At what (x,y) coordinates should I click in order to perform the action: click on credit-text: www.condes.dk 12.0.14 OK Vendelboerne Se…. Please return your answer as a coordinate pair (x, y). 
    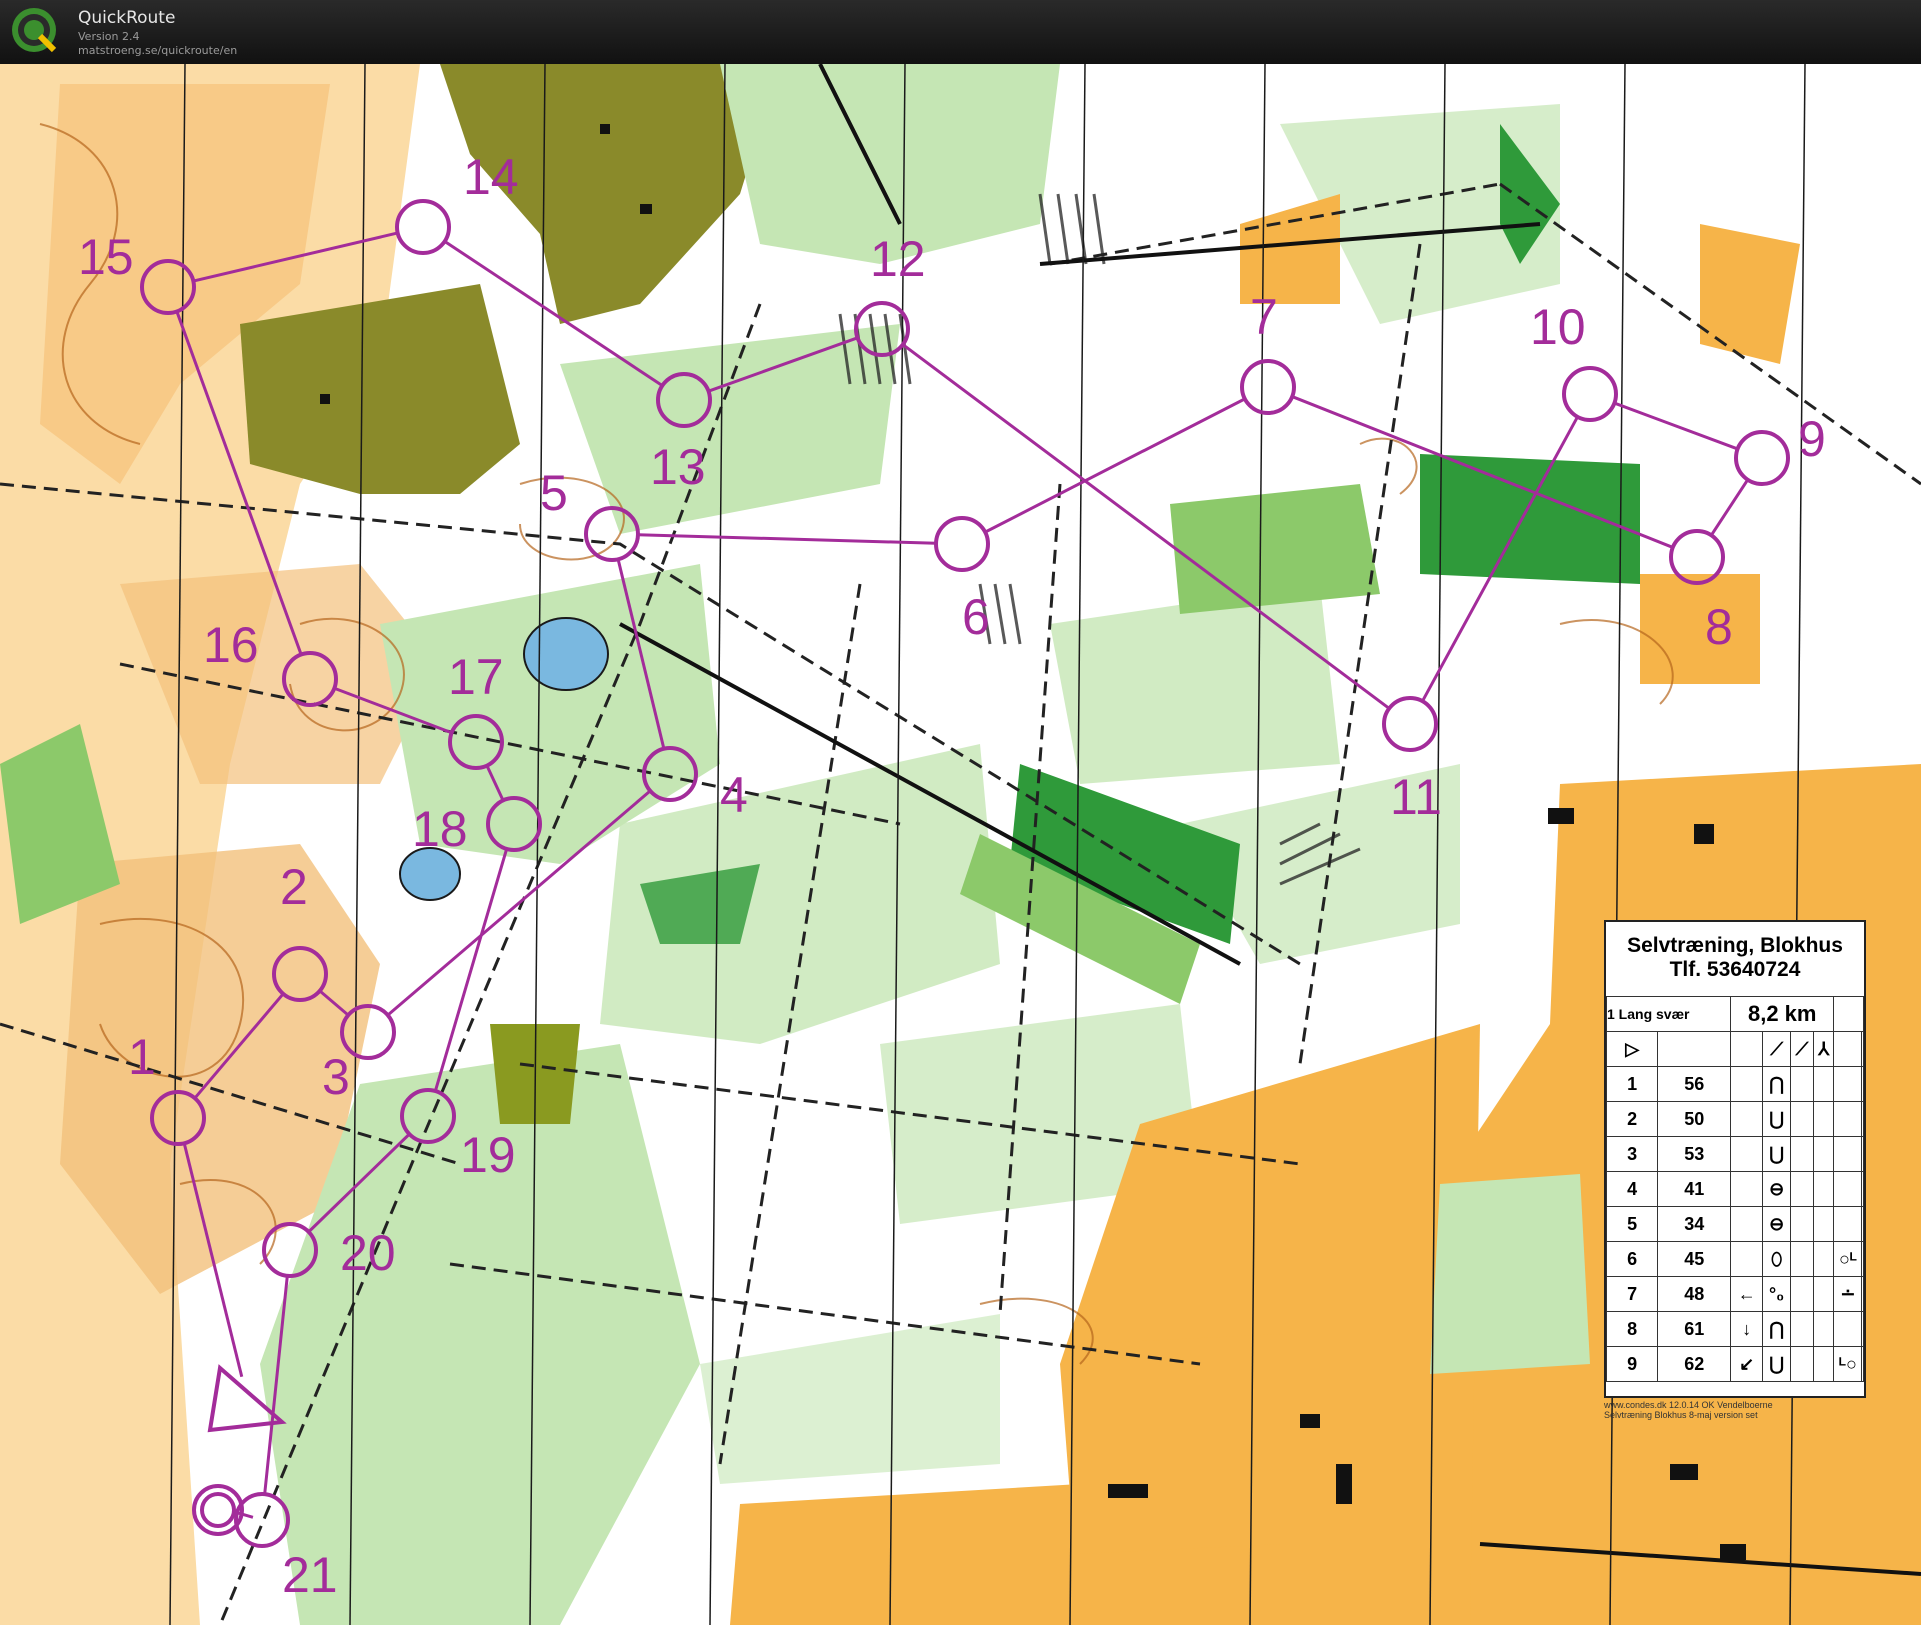
    Looking at the image, I should click on (1754, 1410).